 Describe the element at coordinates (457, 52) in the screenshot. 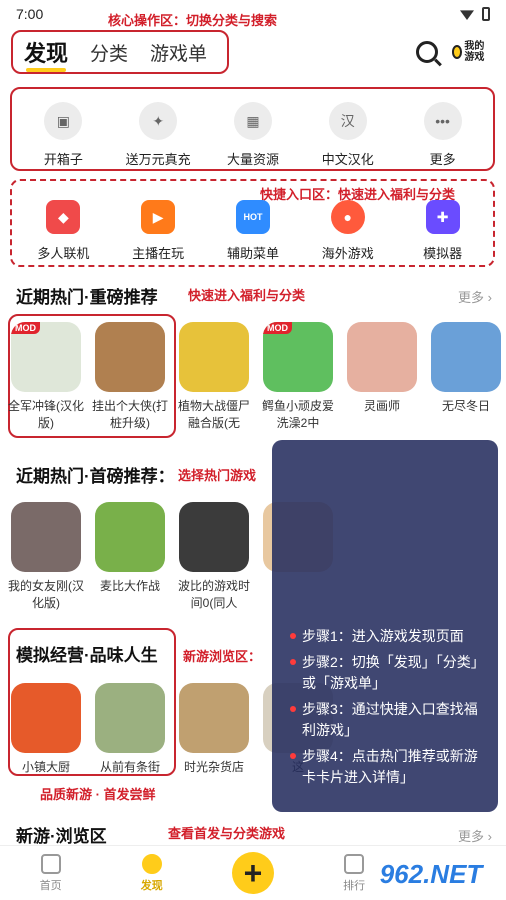

I see `my-games-icon` at that location.